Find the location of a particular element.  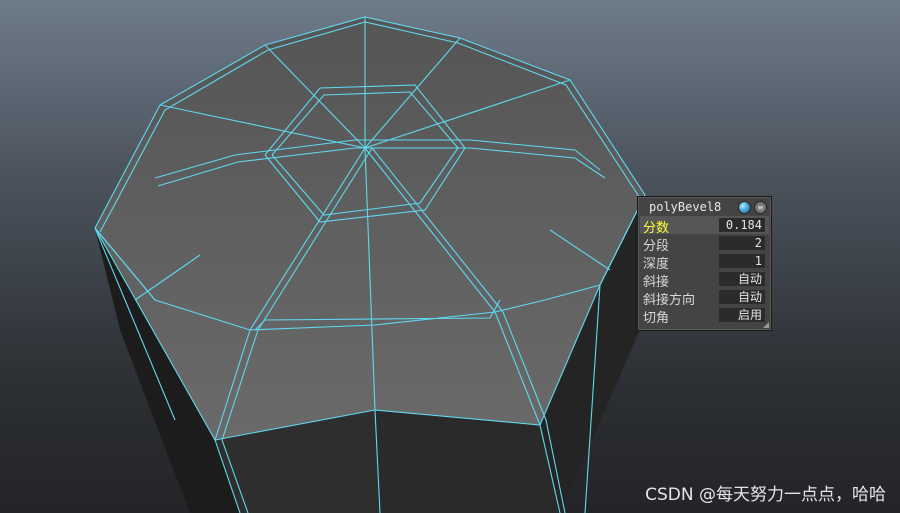

attr-row-depth: 深度 1 is located at coordinates (704, 262).